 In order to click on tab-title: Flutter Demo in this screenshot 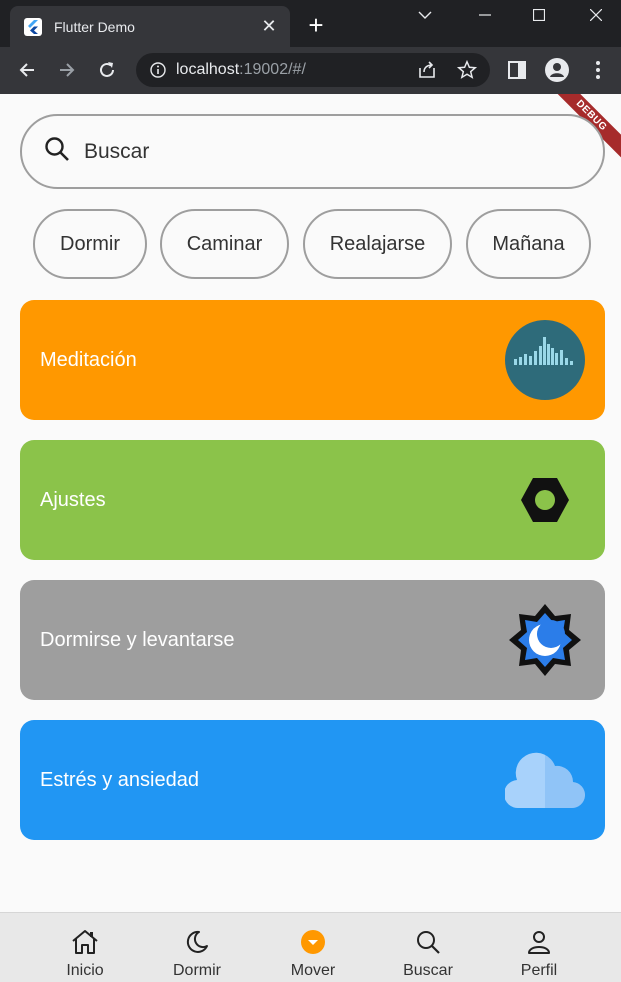, I will do `click(94, 26)`.